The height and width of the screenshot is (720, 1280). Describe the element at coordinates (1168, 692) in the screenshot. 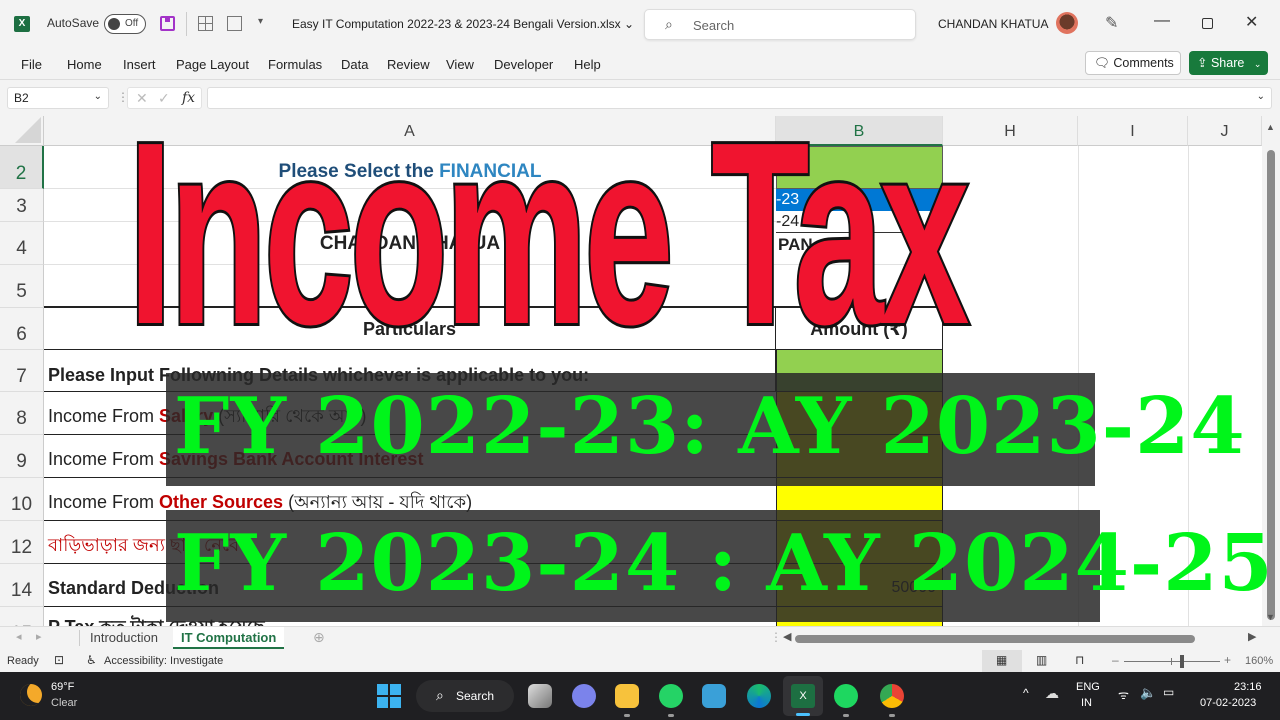

I see `battery-icon: ▭` at that location.